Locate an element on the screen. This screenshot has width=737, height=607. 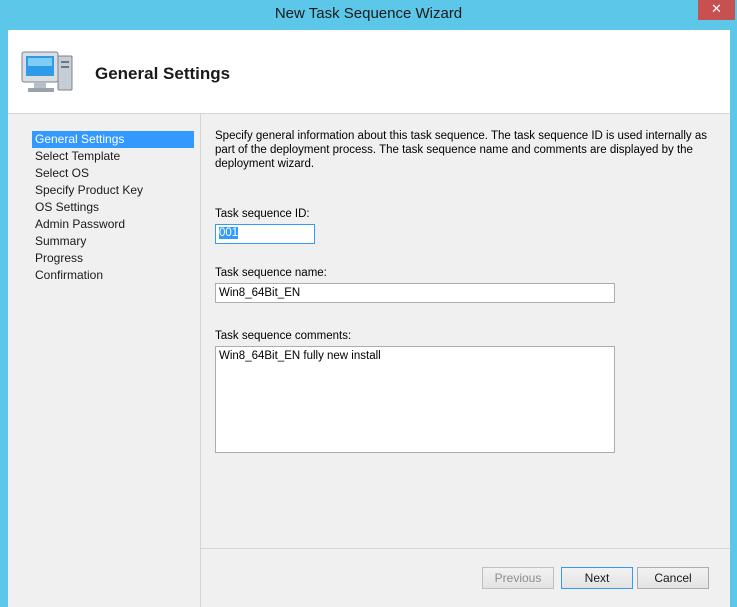
step-select-template: Select Template is located at coordinates (113, 156).